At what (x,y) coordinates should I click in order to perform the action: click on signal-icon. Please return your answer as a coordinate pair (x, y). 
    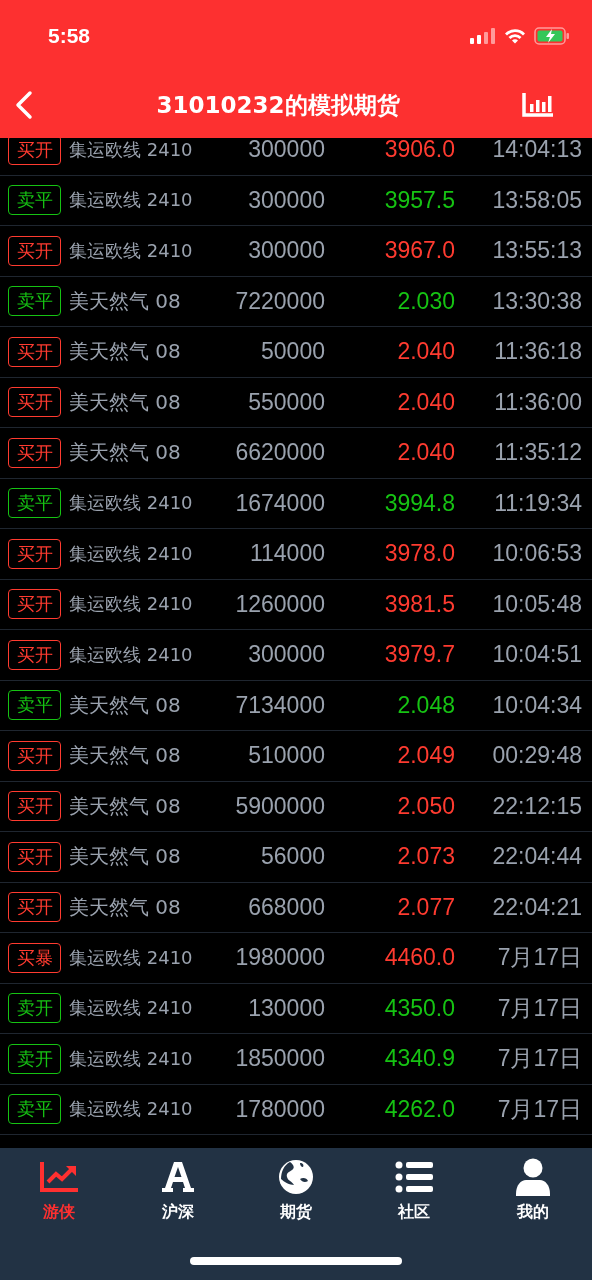
    Looking at the image, I should click on (483, 36).